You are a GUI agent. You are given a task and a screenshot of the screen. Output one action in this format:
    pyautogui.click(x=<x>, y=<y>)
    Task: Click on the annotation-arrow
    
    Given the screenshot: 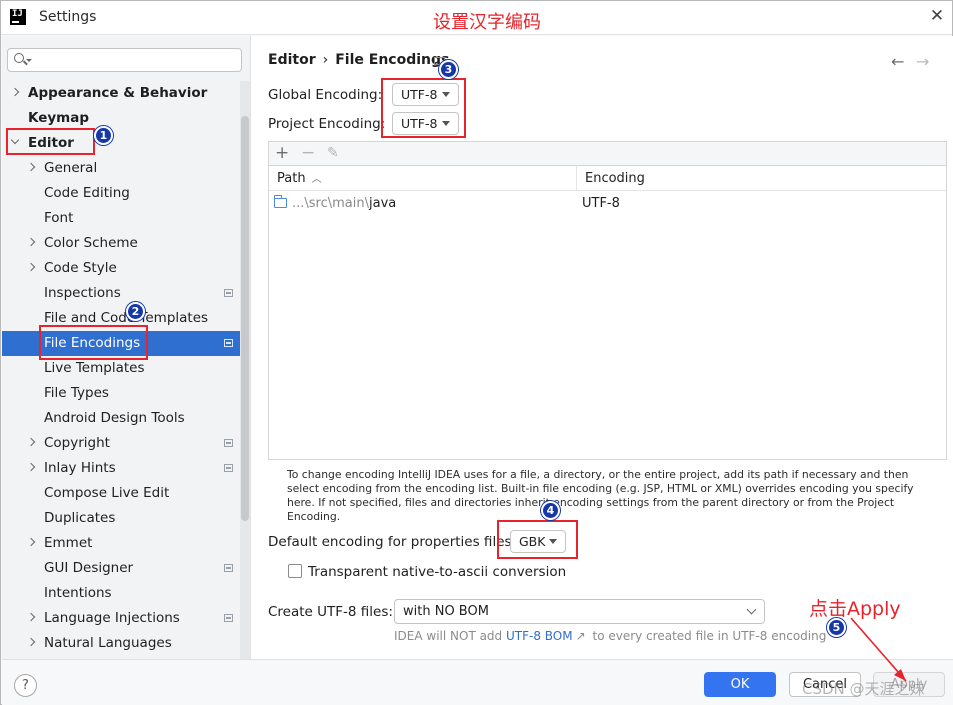 What is the action you would take?
    pyautogui.click(x=878, y=649)
    